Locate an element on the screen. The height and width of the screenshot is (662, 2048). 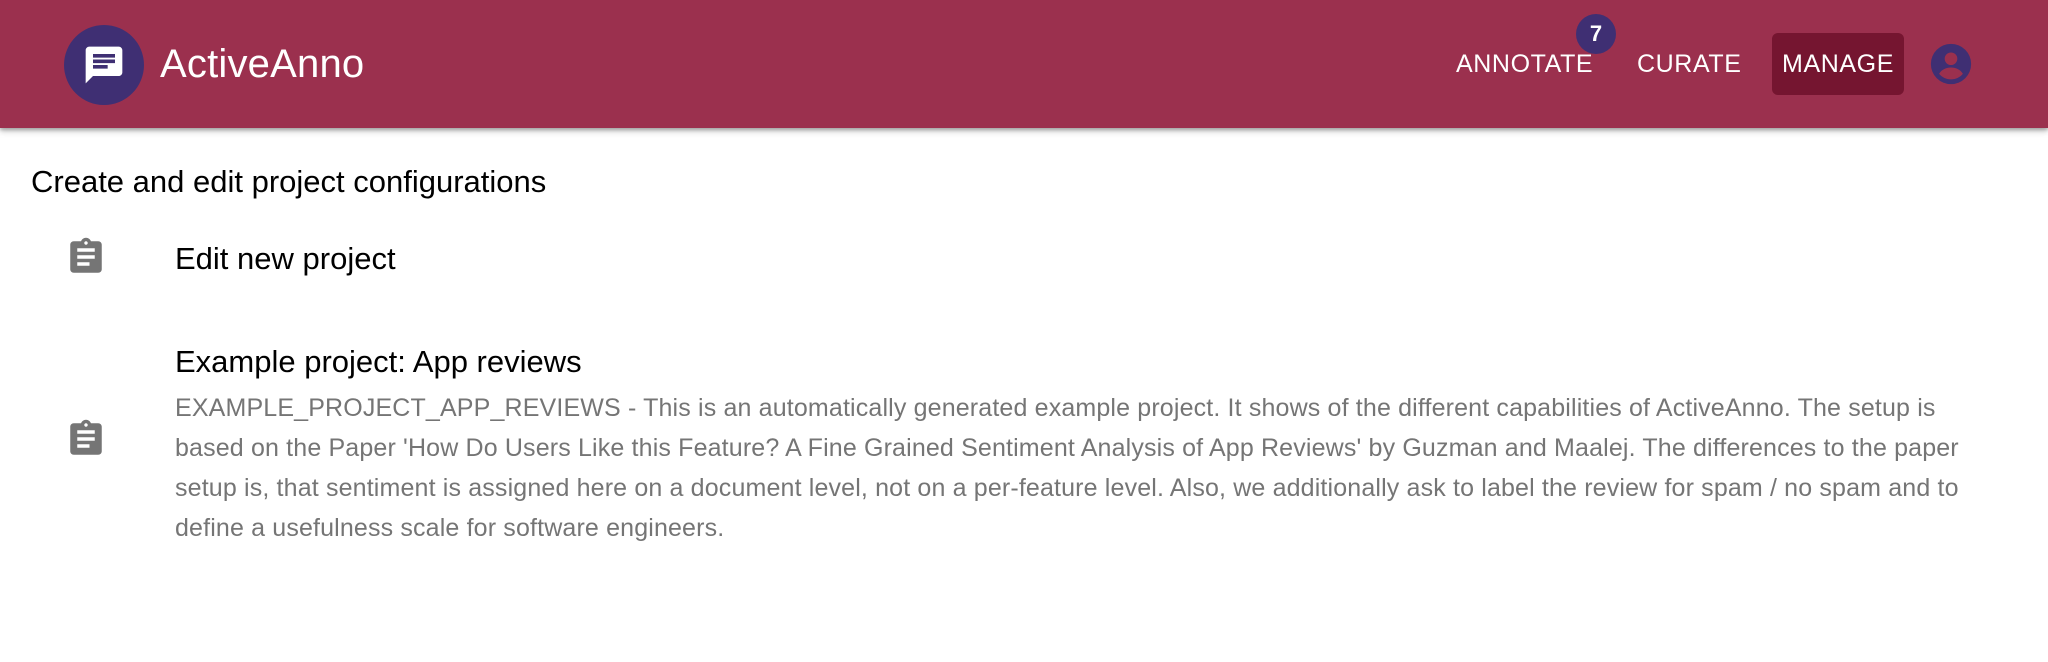
app-logo is located at coordinates (104, 65).